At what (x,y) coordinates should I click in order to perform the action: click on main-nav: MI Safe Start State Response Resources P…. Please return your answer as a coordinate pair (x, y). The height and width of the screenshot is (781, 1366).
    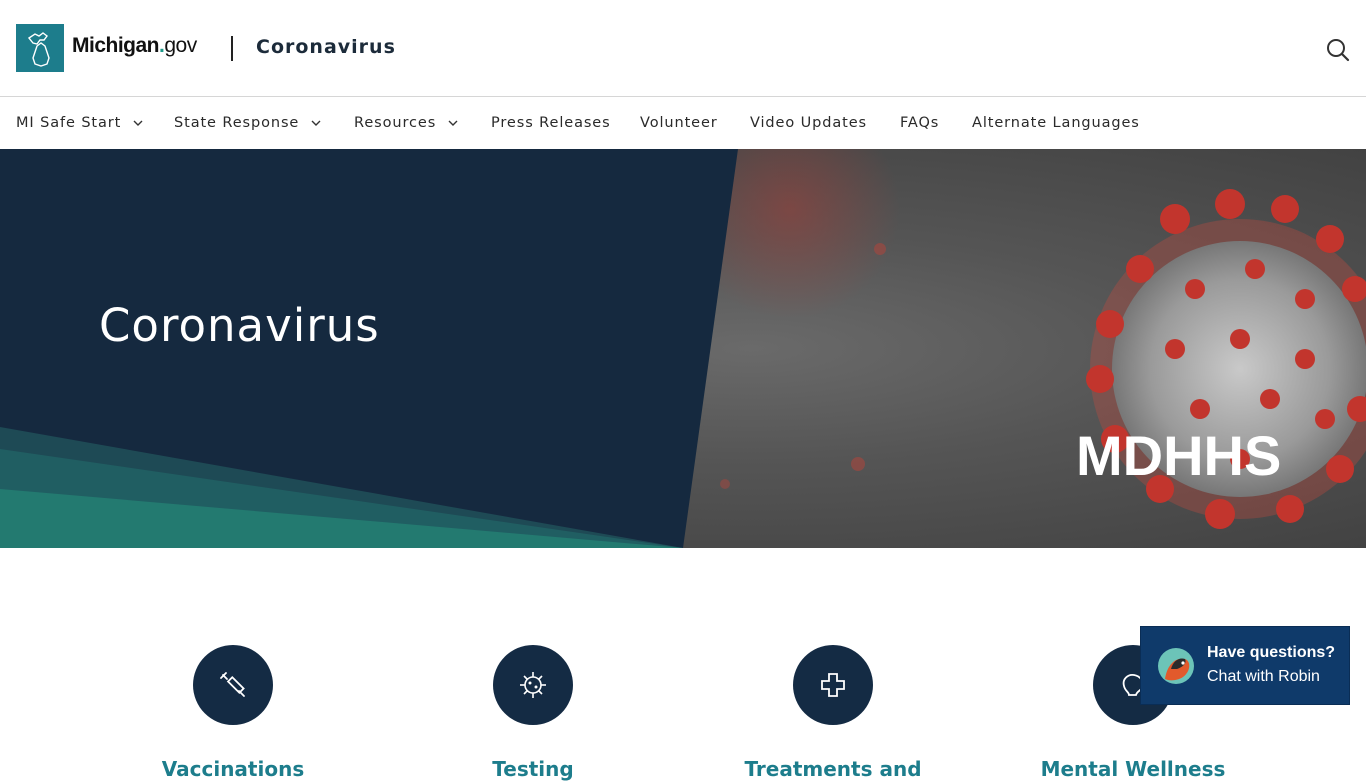
    Looking at the image, I should click on (683, 123).